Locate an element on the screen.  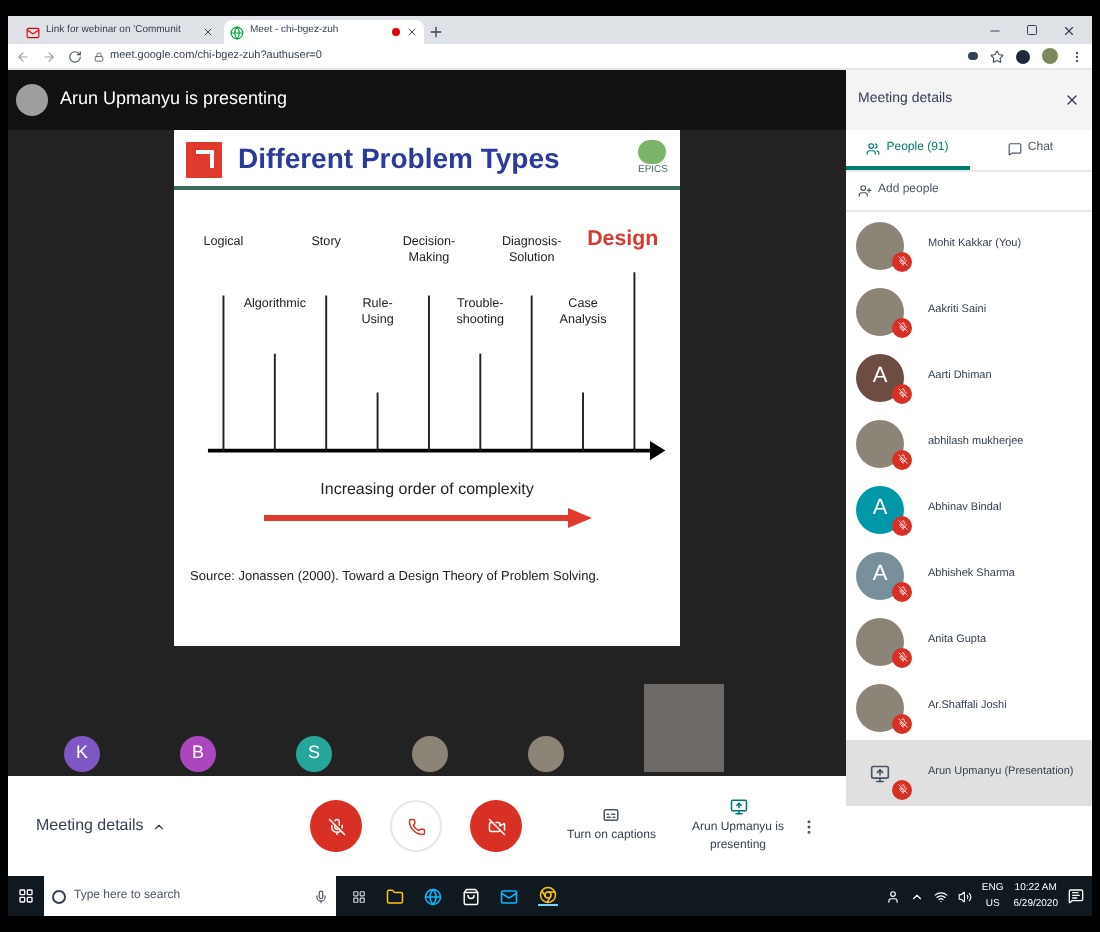
shopping-bag-icon is located at coordinates (471, 896).